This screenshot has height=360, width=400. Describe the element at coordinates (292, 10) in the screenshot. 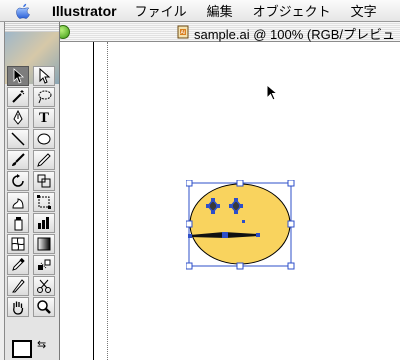

I see `menu-object: オブジェクト` at that location.